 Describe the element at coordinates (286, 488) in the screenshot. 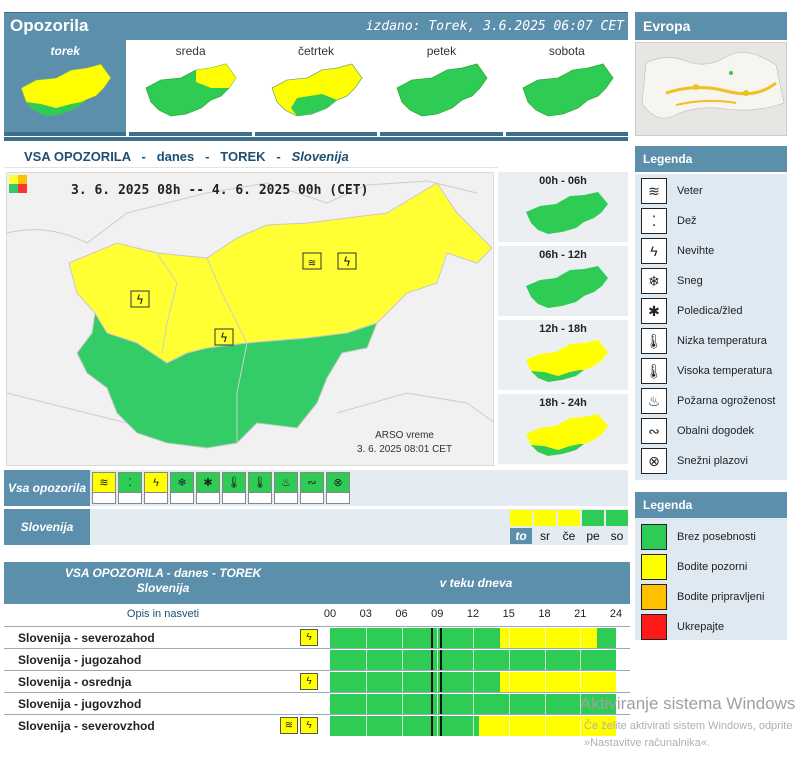

I see `filter-fire: ♨` at that location.